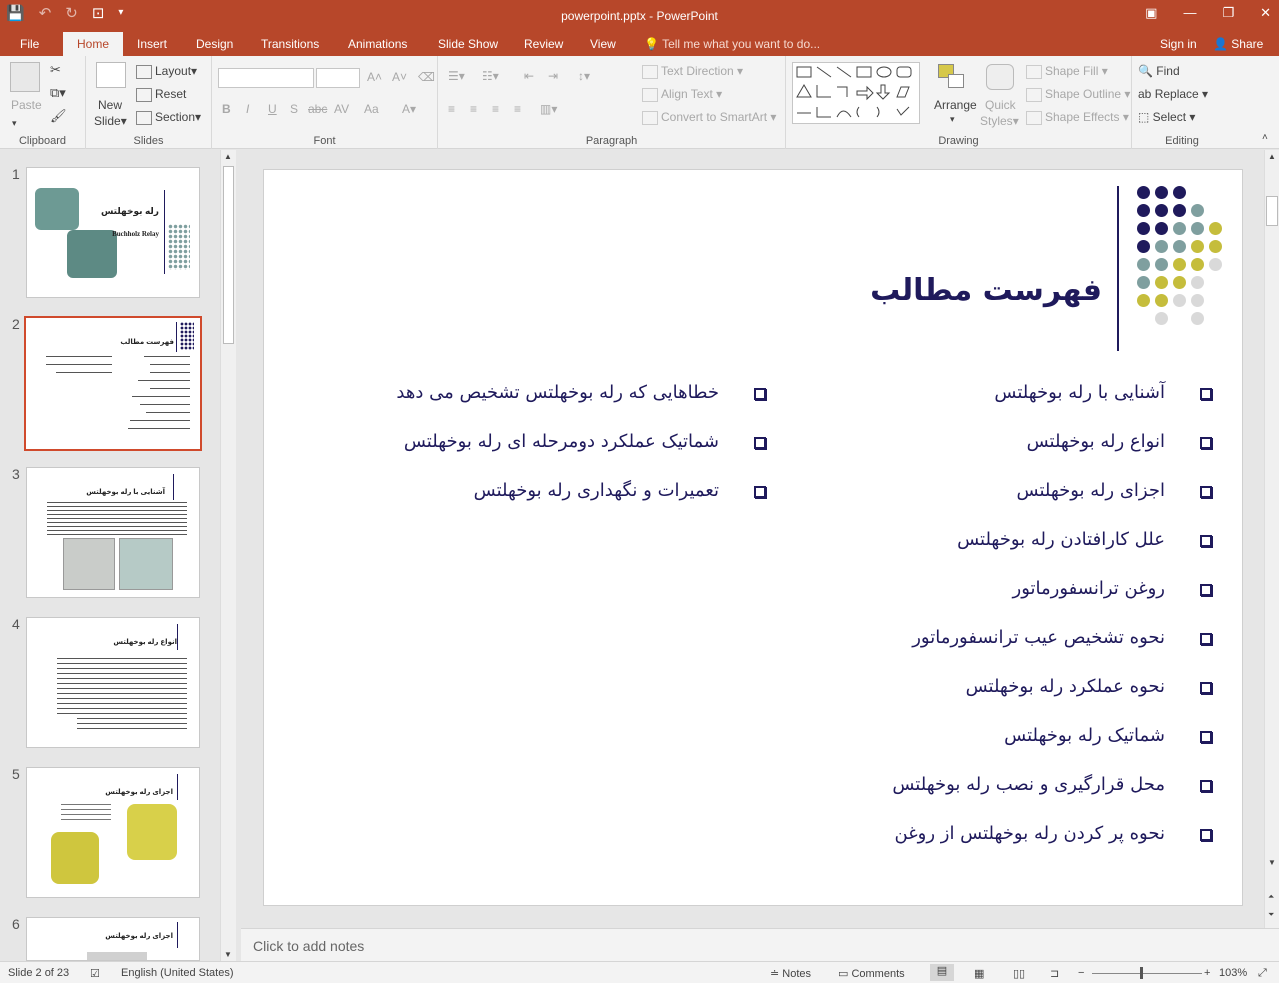 This screenshot has width=1279, height=983. What do you see at coordinates (113, 939) in the screenshot?
I see `slide-thumbnail-6: اجزای رله بوخهلتس` at bounding box center [113, 939].